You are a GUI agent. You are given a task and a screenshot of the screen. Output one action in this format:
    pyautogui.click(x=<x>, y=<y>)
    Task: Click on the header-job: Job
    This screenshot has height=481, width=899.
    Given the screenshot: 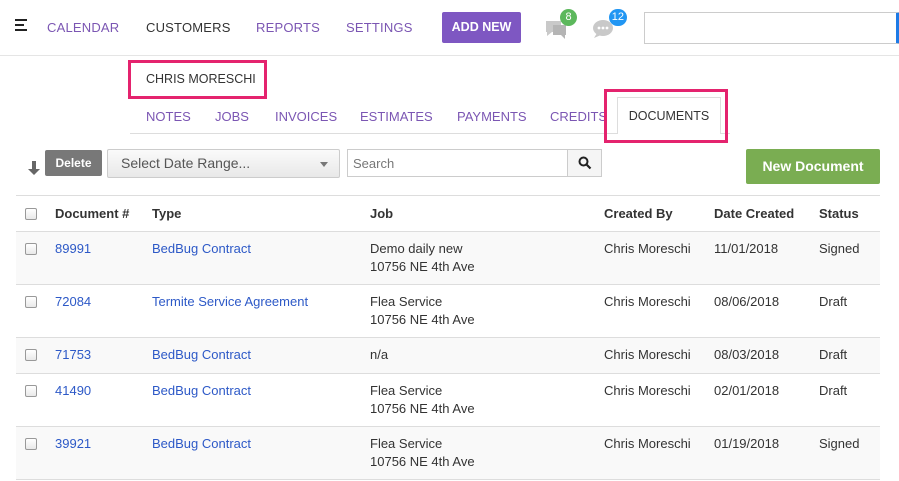 What is the action you would take?
    pyautogui.click(x=381, y=213)
    